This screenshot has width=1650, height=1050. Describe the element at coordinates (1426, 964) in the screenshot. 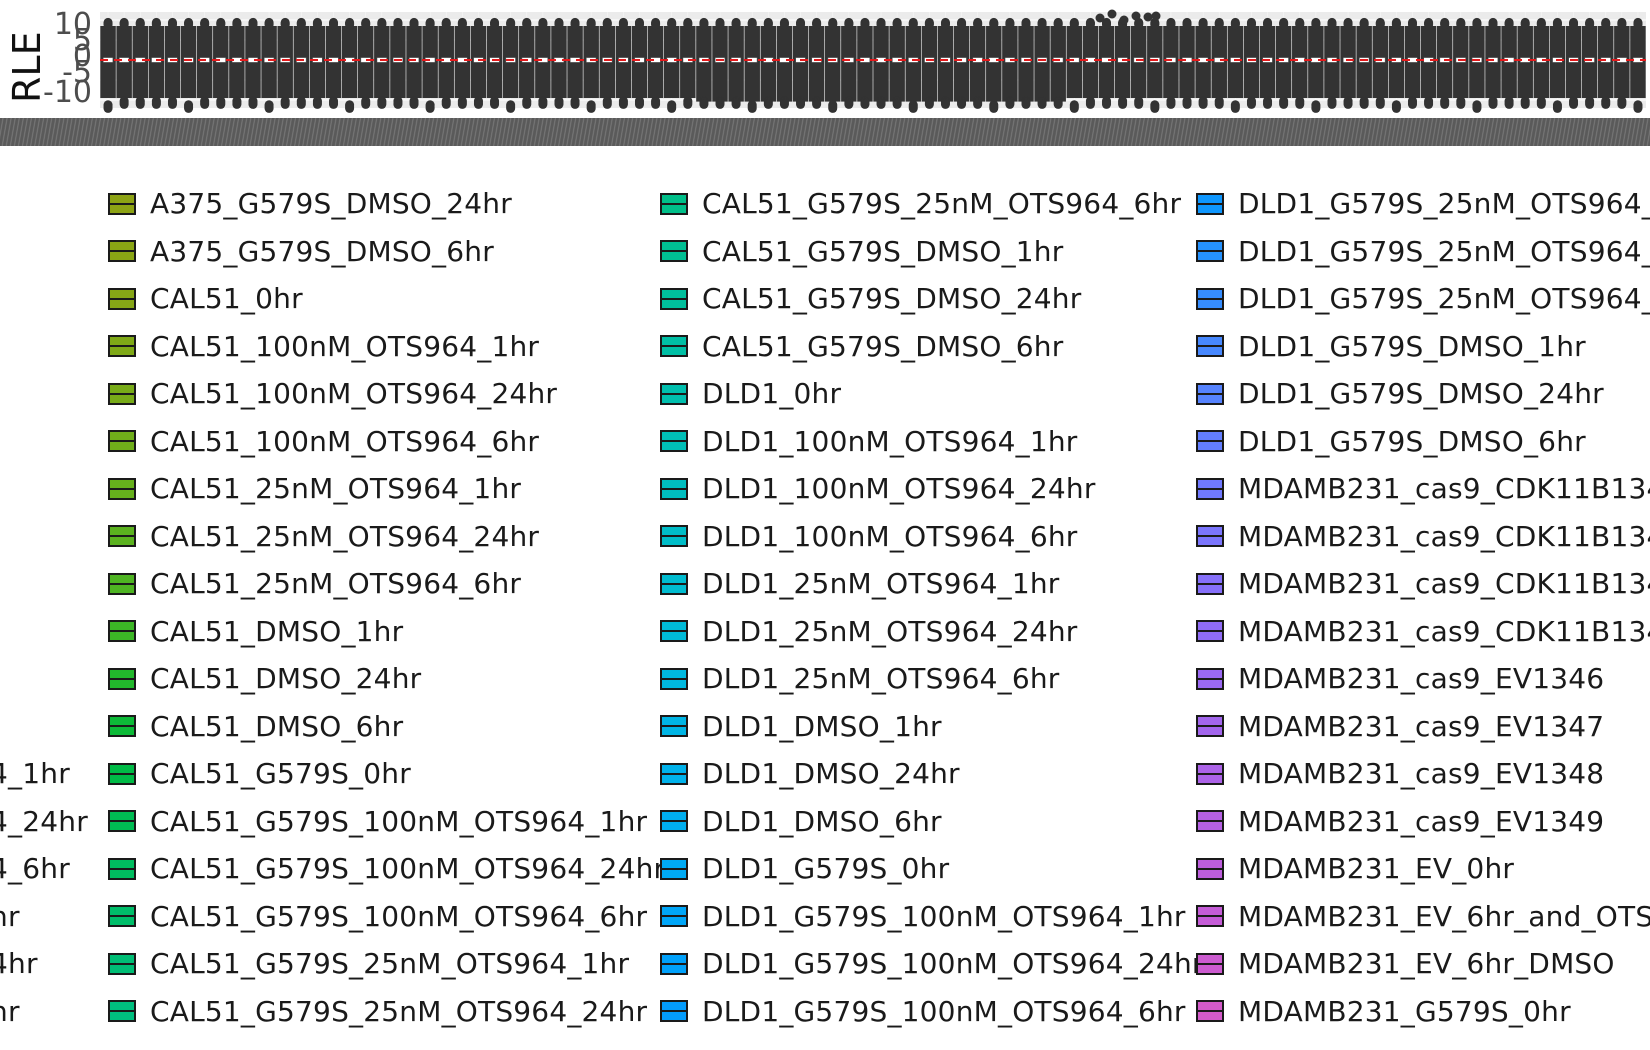

I see `legend-label: MDAMB231_EV_6hr_DMSO` at that location.